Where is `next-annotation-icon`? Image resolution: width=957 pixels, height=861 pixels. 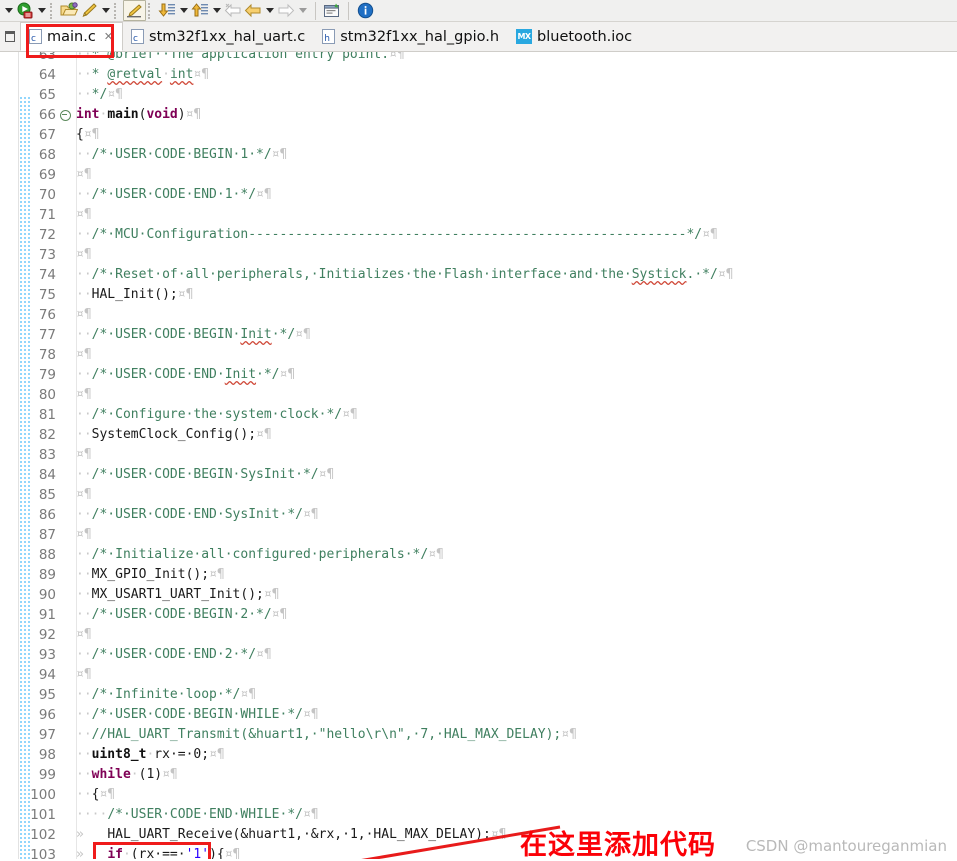 next-annotation-icon is located at coordinates (167, 11).